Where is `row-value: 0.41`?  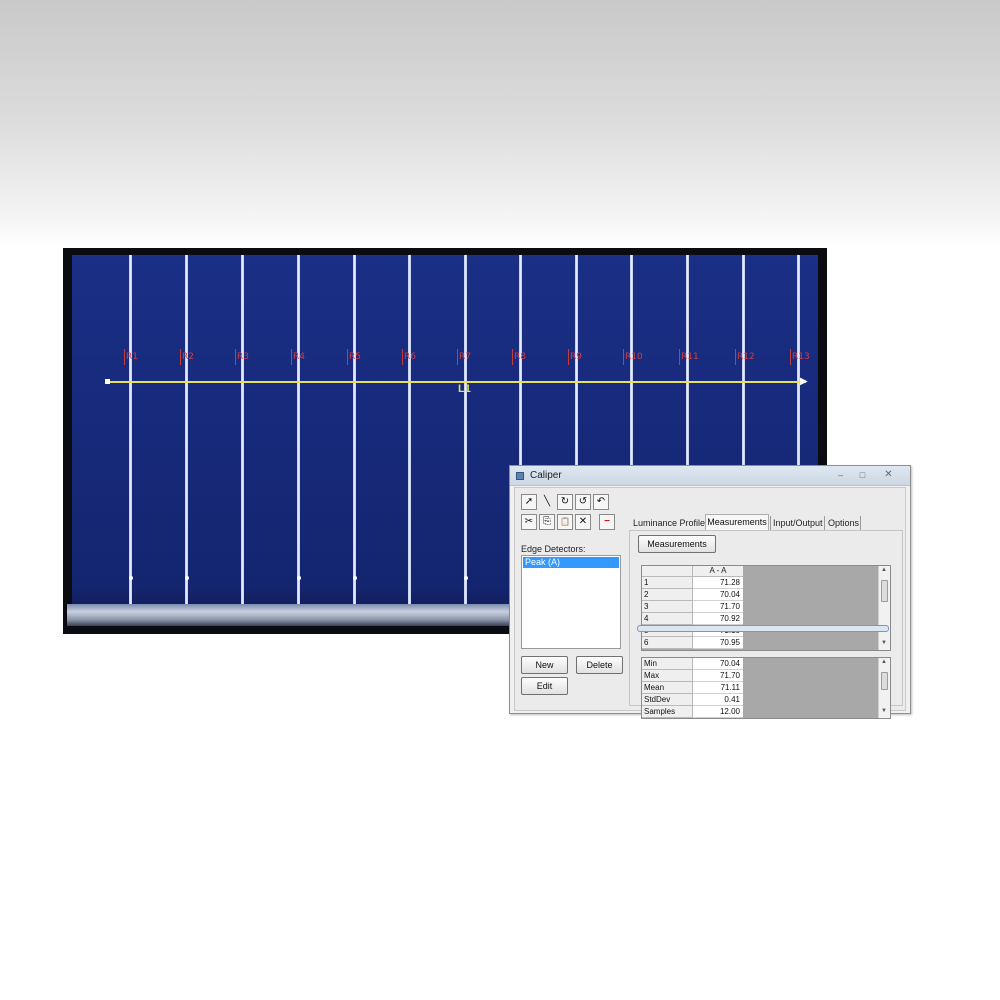
row-value: 0.41 is located at coordinates (718, 700).